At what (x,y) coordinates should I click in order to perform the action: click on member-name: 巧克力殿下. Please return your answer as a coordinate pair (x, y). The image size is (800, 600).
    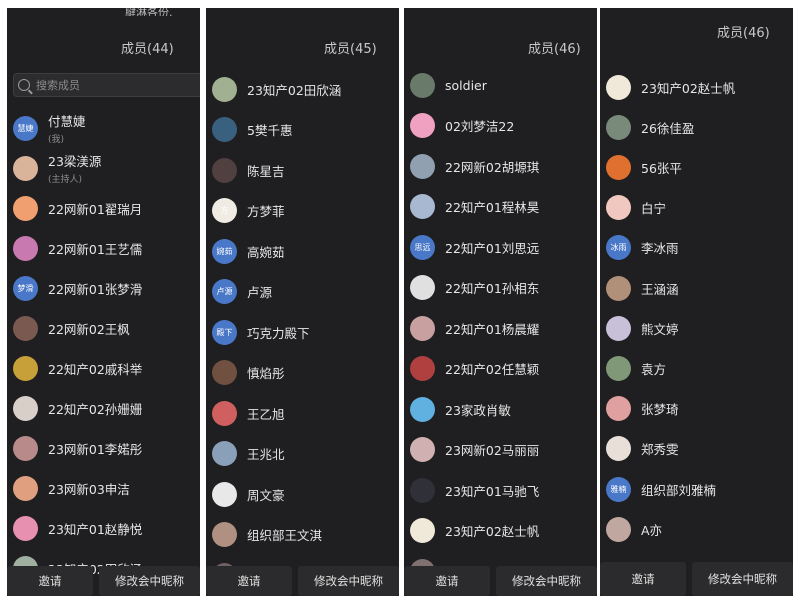
    Looking at the image, I should click on (278, 333).